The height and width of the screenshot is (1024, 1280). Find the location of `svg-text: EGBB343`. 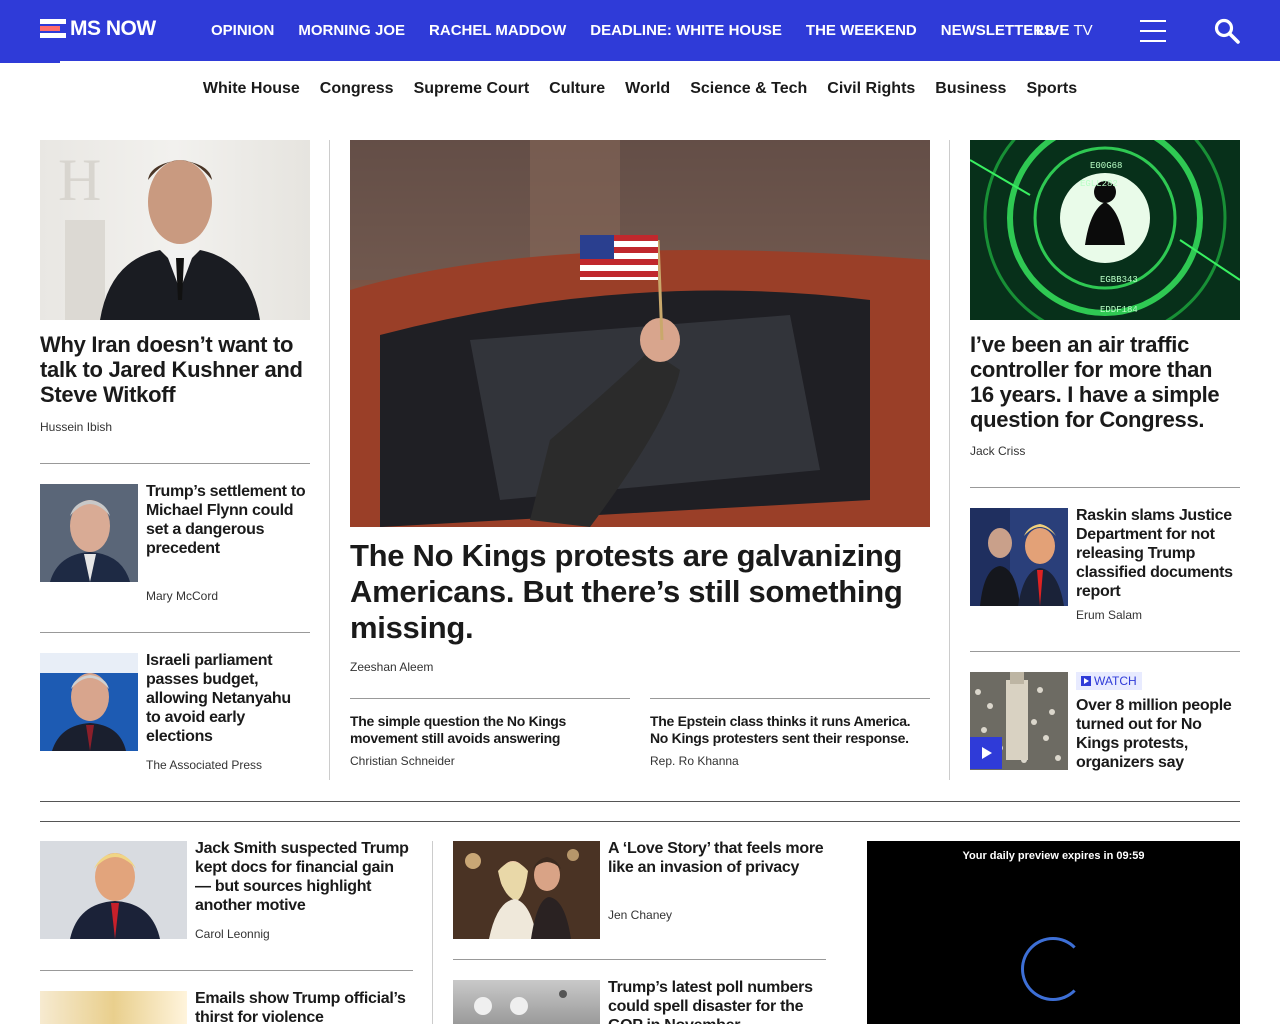

svg-text: EGBB343 is located at coordinates (1119, 280).